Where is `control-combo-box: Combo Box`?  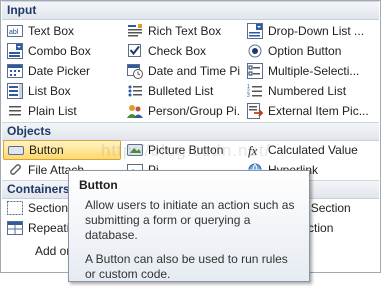 control-combo-box: Combo Box is located at coordinates (62, 51).